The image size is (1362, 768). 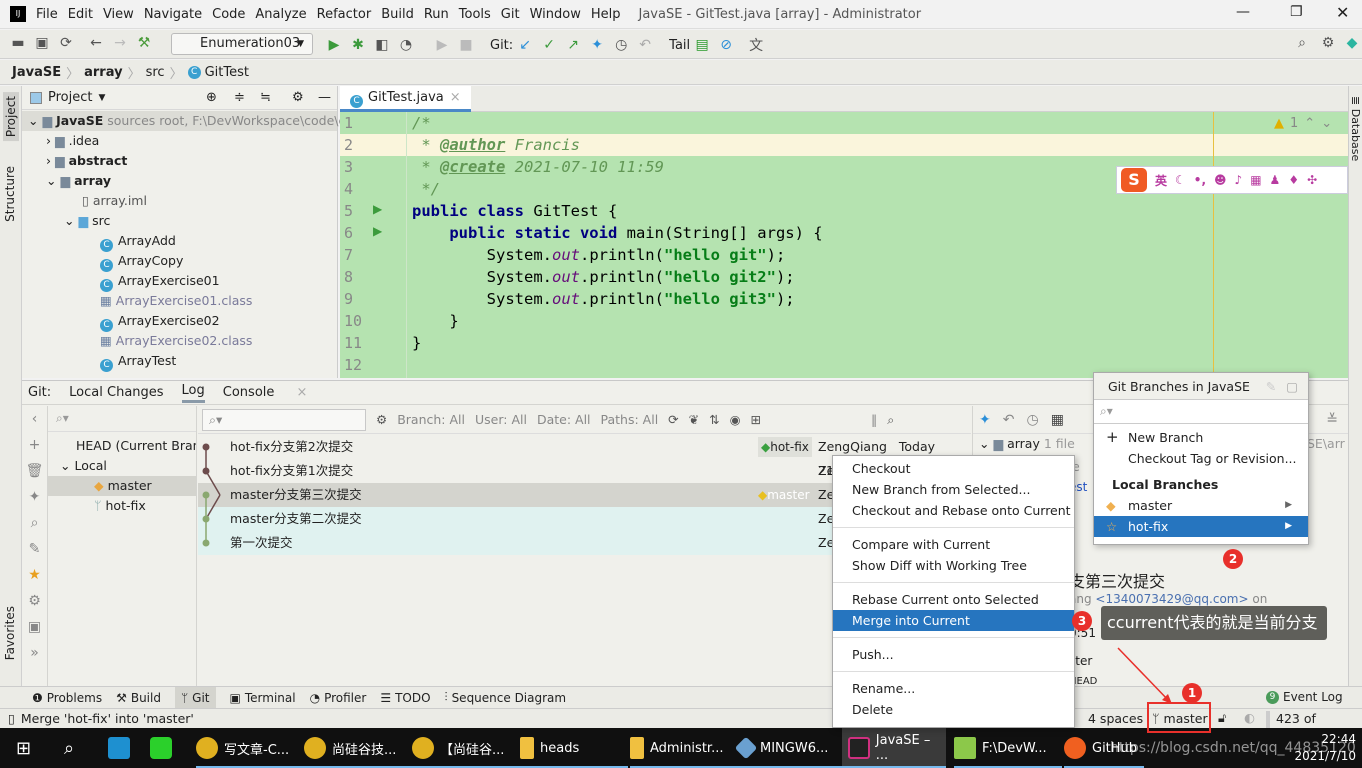 I want to click on branch-item-hot-fix: ☆ hot-fix ▶, so click(x=1201, y=526).